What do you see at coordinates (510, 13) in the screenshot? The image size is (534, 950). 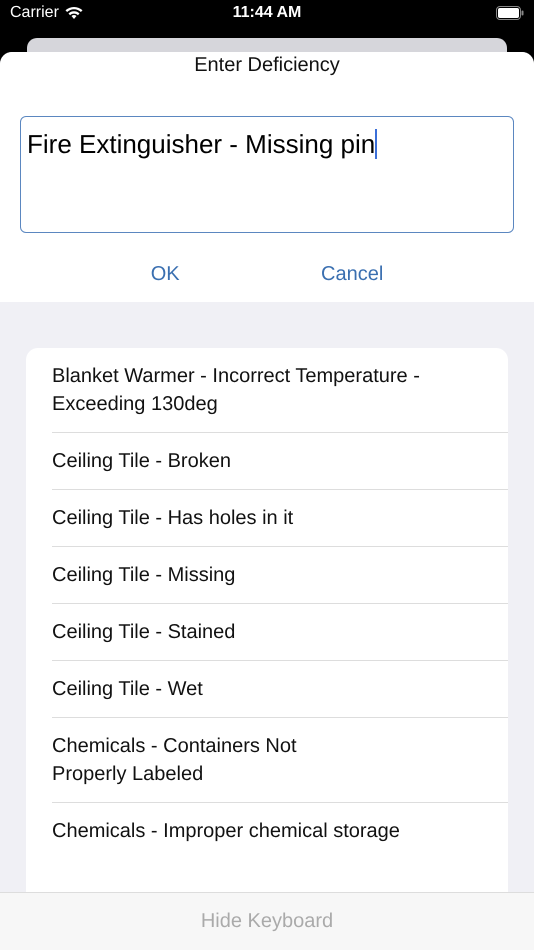 I see `battery-icon` at bounding box center [510, 13].